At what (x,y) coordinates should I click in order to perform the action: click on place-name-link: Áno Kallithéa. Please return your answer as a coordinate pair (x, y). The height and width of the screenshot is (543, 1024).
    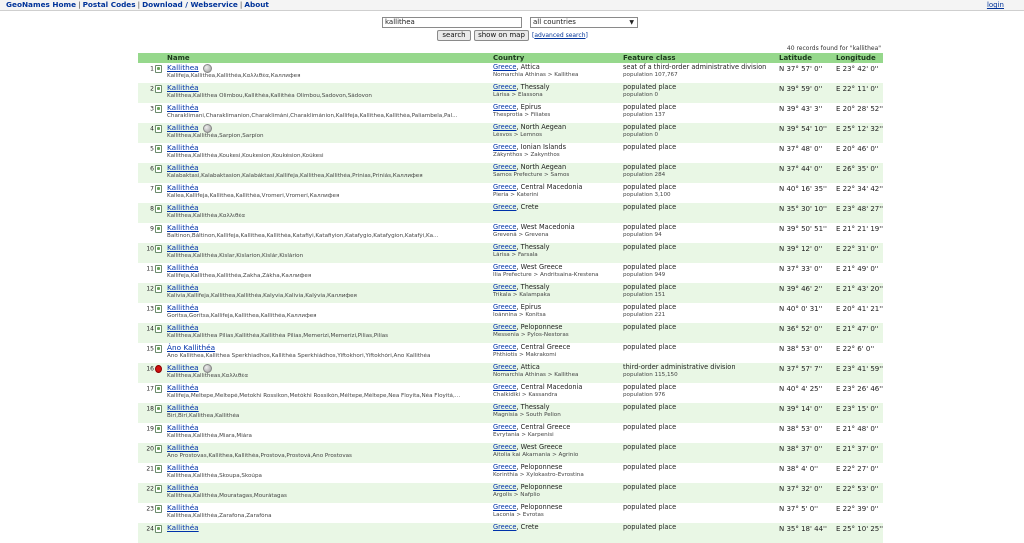
    Looking at the image, I should click on (191, 347).